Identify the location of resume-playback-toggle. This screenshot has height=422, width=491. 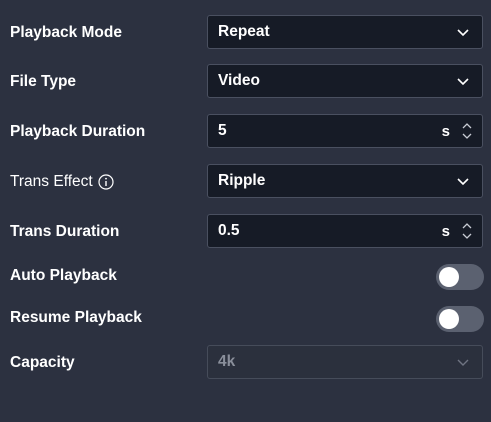
(460, 319).